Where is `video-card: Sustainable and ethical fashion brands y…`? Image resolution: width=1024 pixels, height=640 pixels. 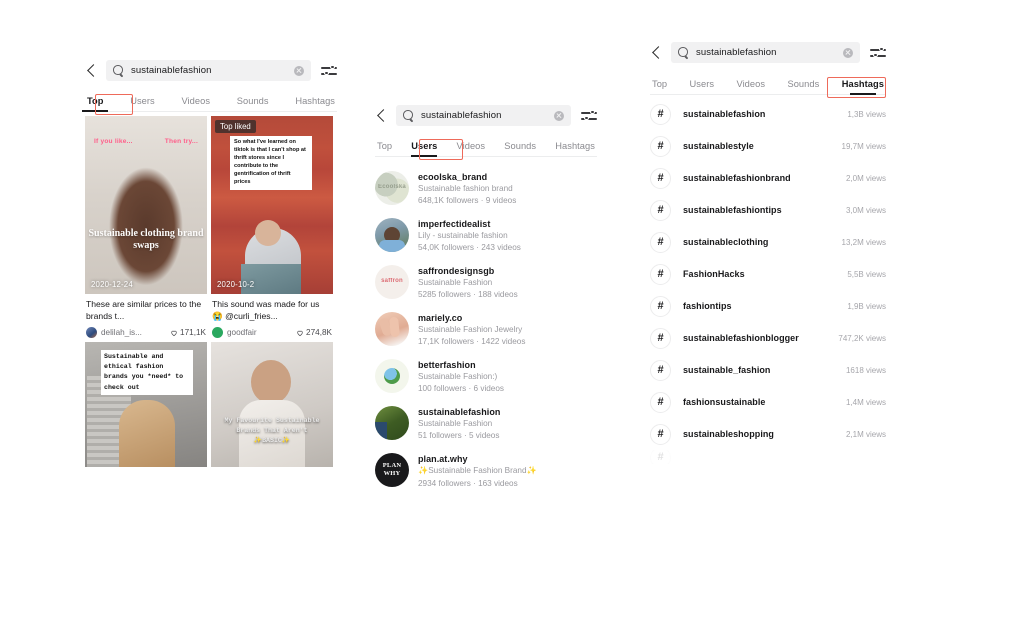 video-card: Sustainable and ethical fashion brands y… is located at coordinates (146, 404).